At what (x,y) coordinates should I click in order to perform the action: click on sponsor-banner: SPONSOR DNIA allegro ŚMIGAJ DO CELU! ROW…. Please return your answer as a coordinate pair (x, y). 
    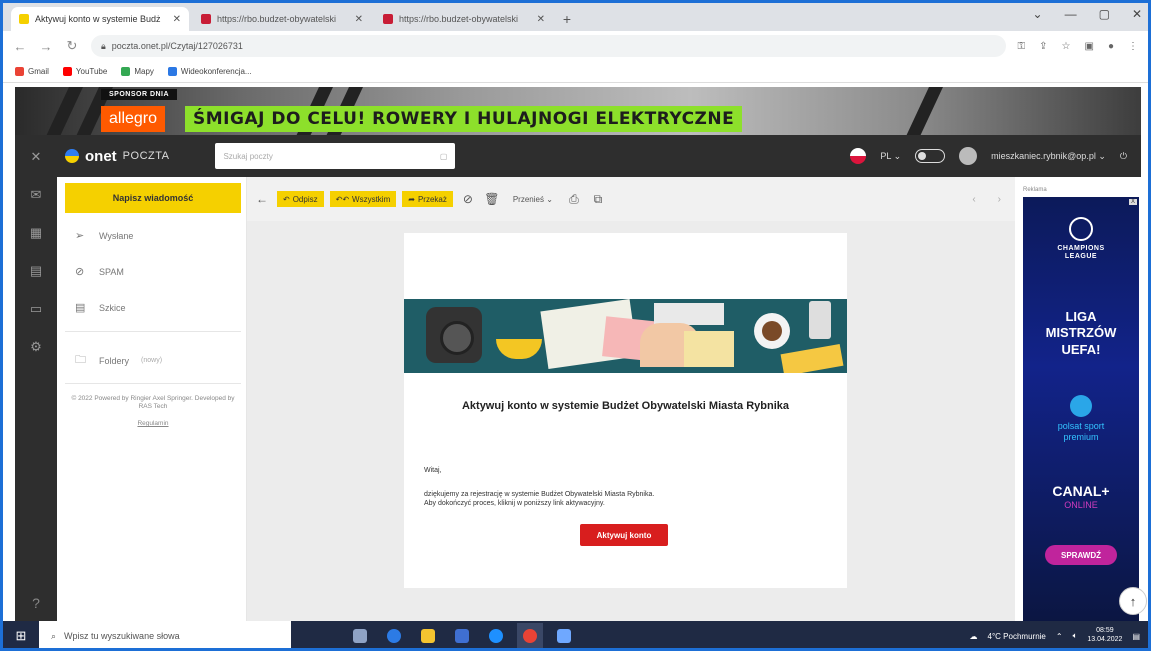
    Looking at the image, I should click on (578, 111).